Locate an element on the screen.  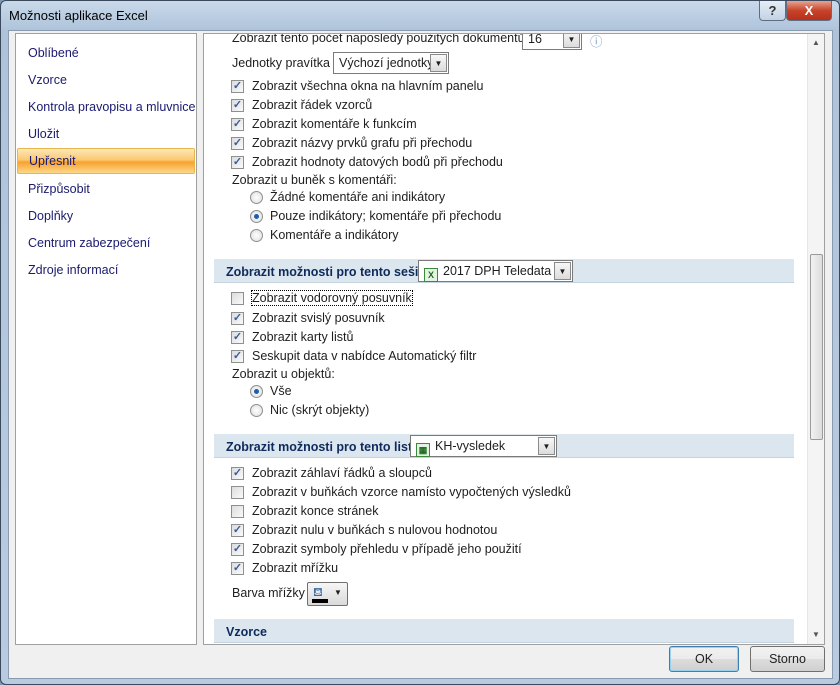
radio-label: Nic (skrýt objekty) is located at coordinates (319, 410).